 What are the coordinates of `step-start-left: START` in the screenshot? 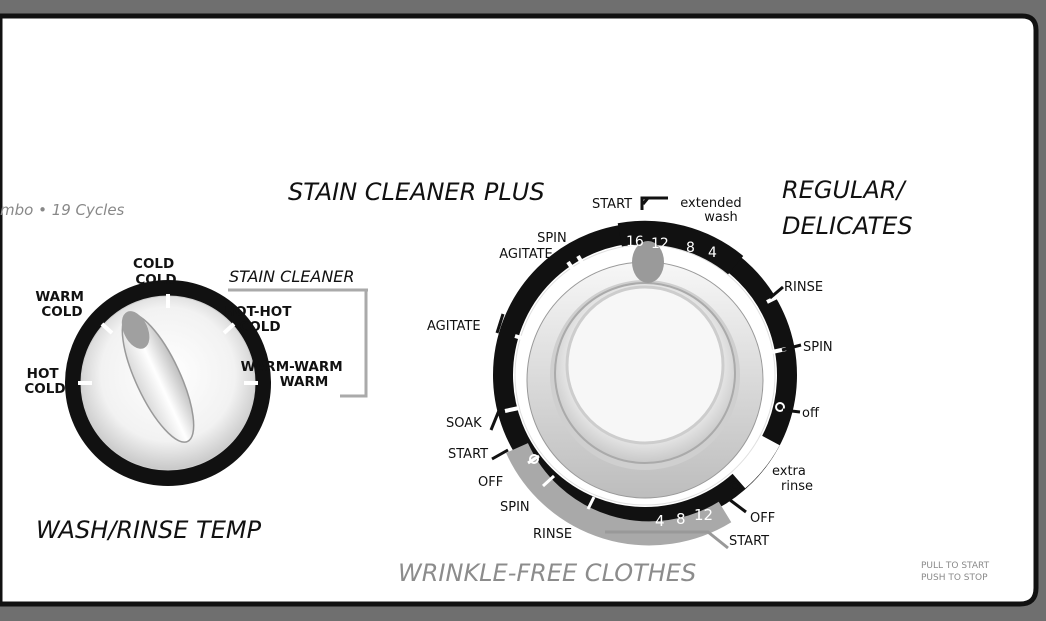 It's located at (468, 454).